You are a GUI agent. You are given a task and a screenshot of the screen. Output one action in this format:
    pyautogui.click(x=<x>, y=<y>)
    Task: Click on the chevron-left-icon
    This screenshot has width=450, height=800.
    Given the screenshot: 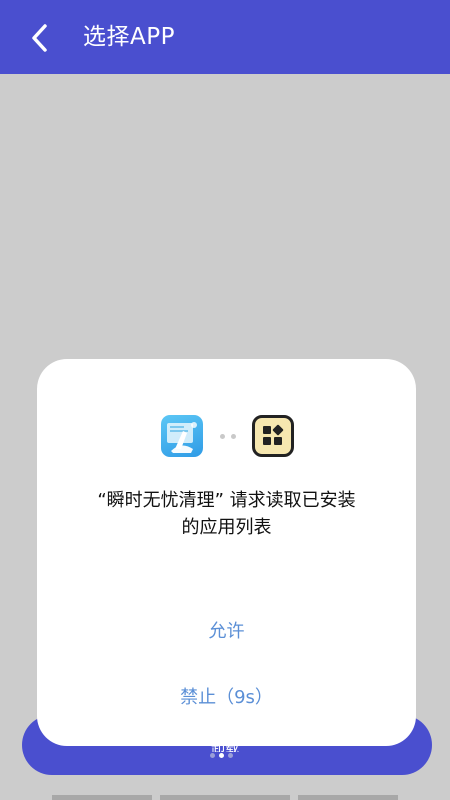 What is the action you would take?
    pyautogui.click(x=39, y=38)
    